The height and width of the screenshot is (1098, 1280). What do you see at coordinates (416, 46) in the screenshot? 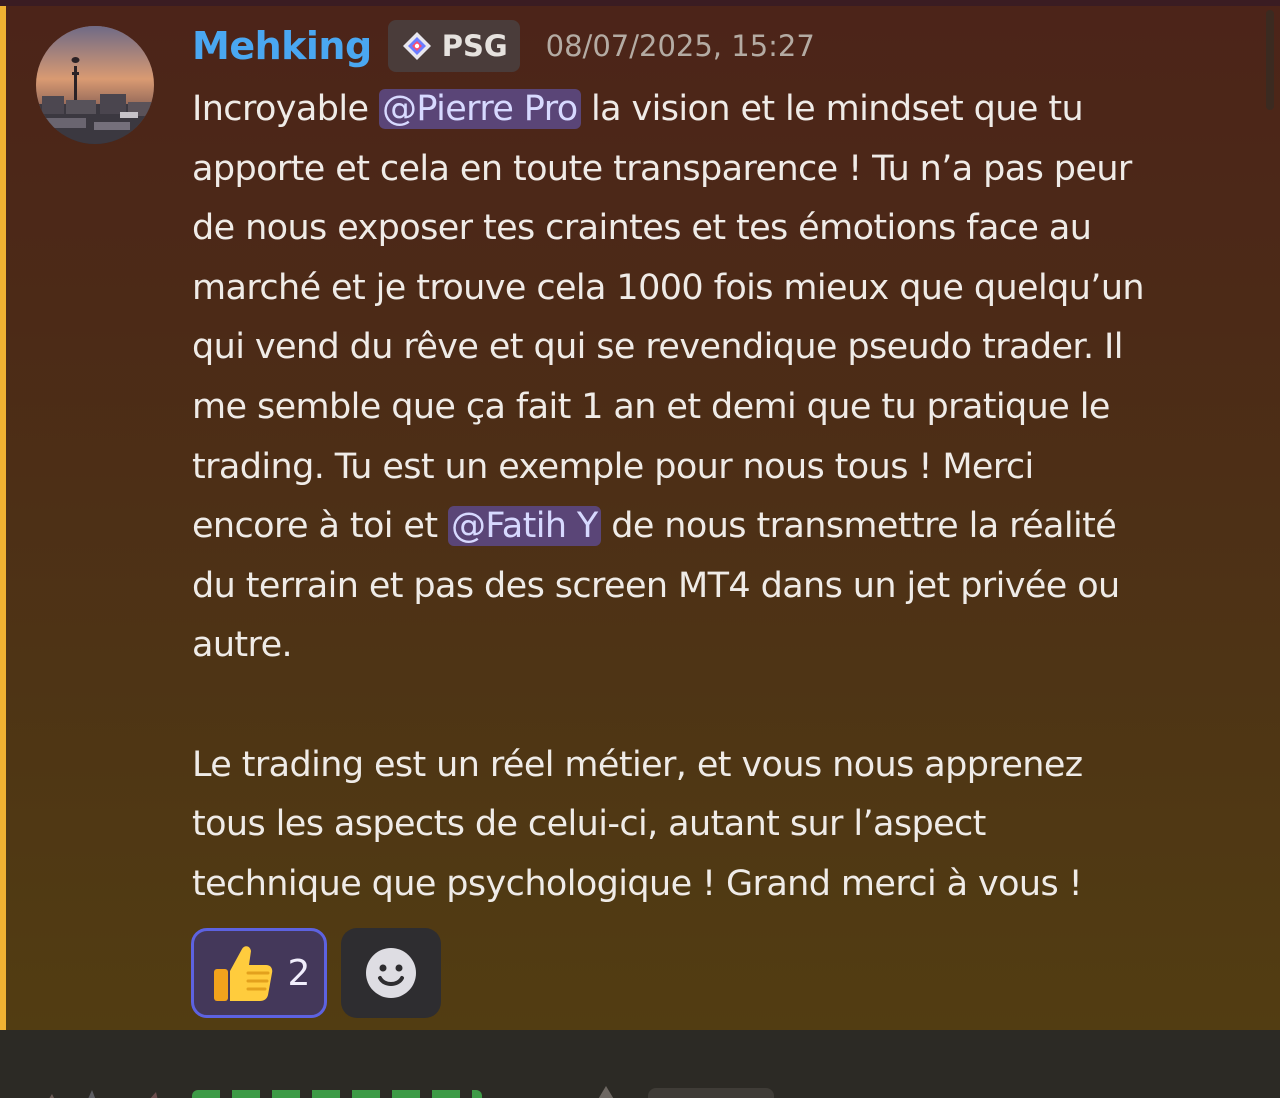
I see `diamond-tag-icon` at bounding box center [416, 46].